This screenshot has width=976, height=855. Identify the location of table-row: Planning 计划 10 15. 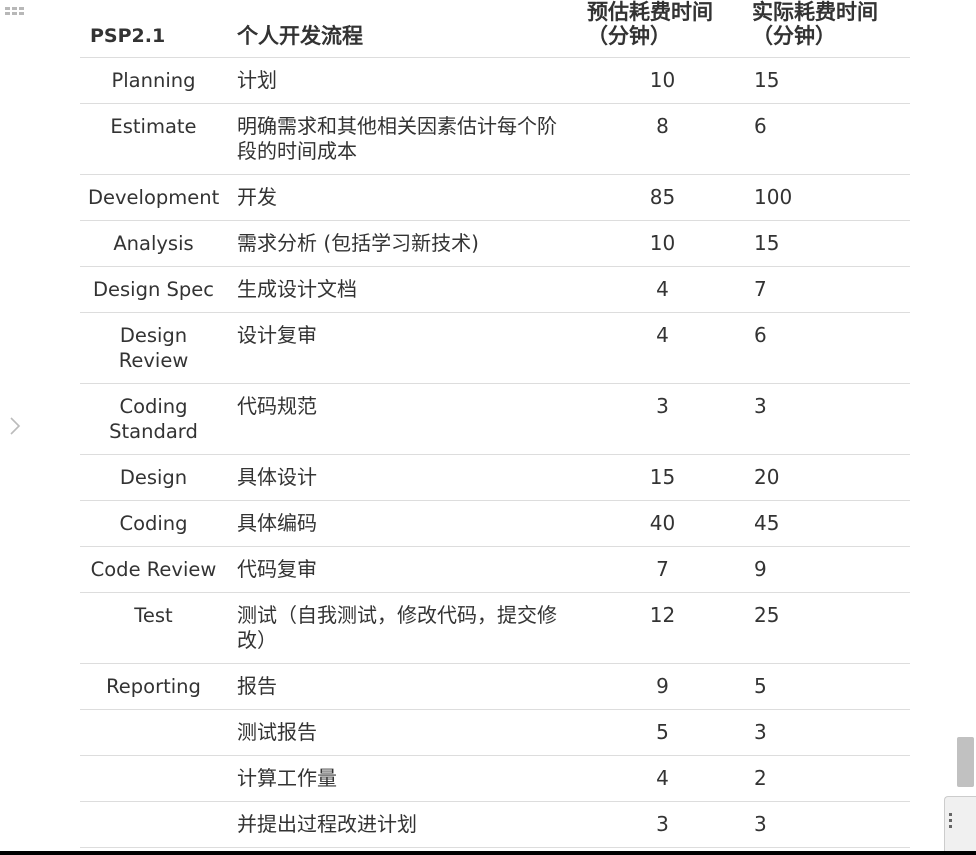
(495, 80).